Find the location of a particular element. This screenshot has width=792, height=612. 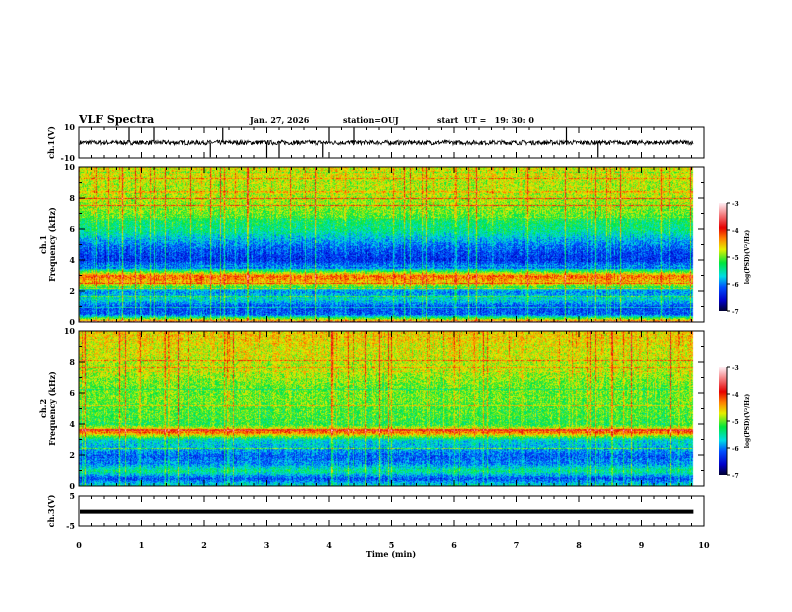

start-time-label: start UT = 19: 30: 0 is located at coordinates (485, 120).